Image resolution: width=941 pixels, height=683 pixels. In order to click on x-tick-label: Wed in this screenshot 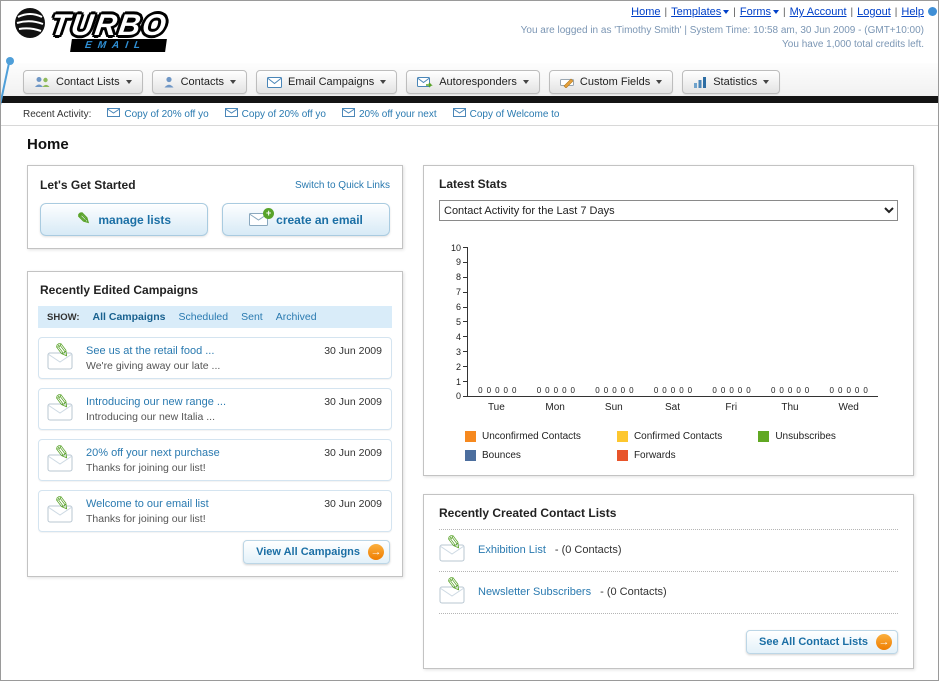, I will do `click(848, 407)`.